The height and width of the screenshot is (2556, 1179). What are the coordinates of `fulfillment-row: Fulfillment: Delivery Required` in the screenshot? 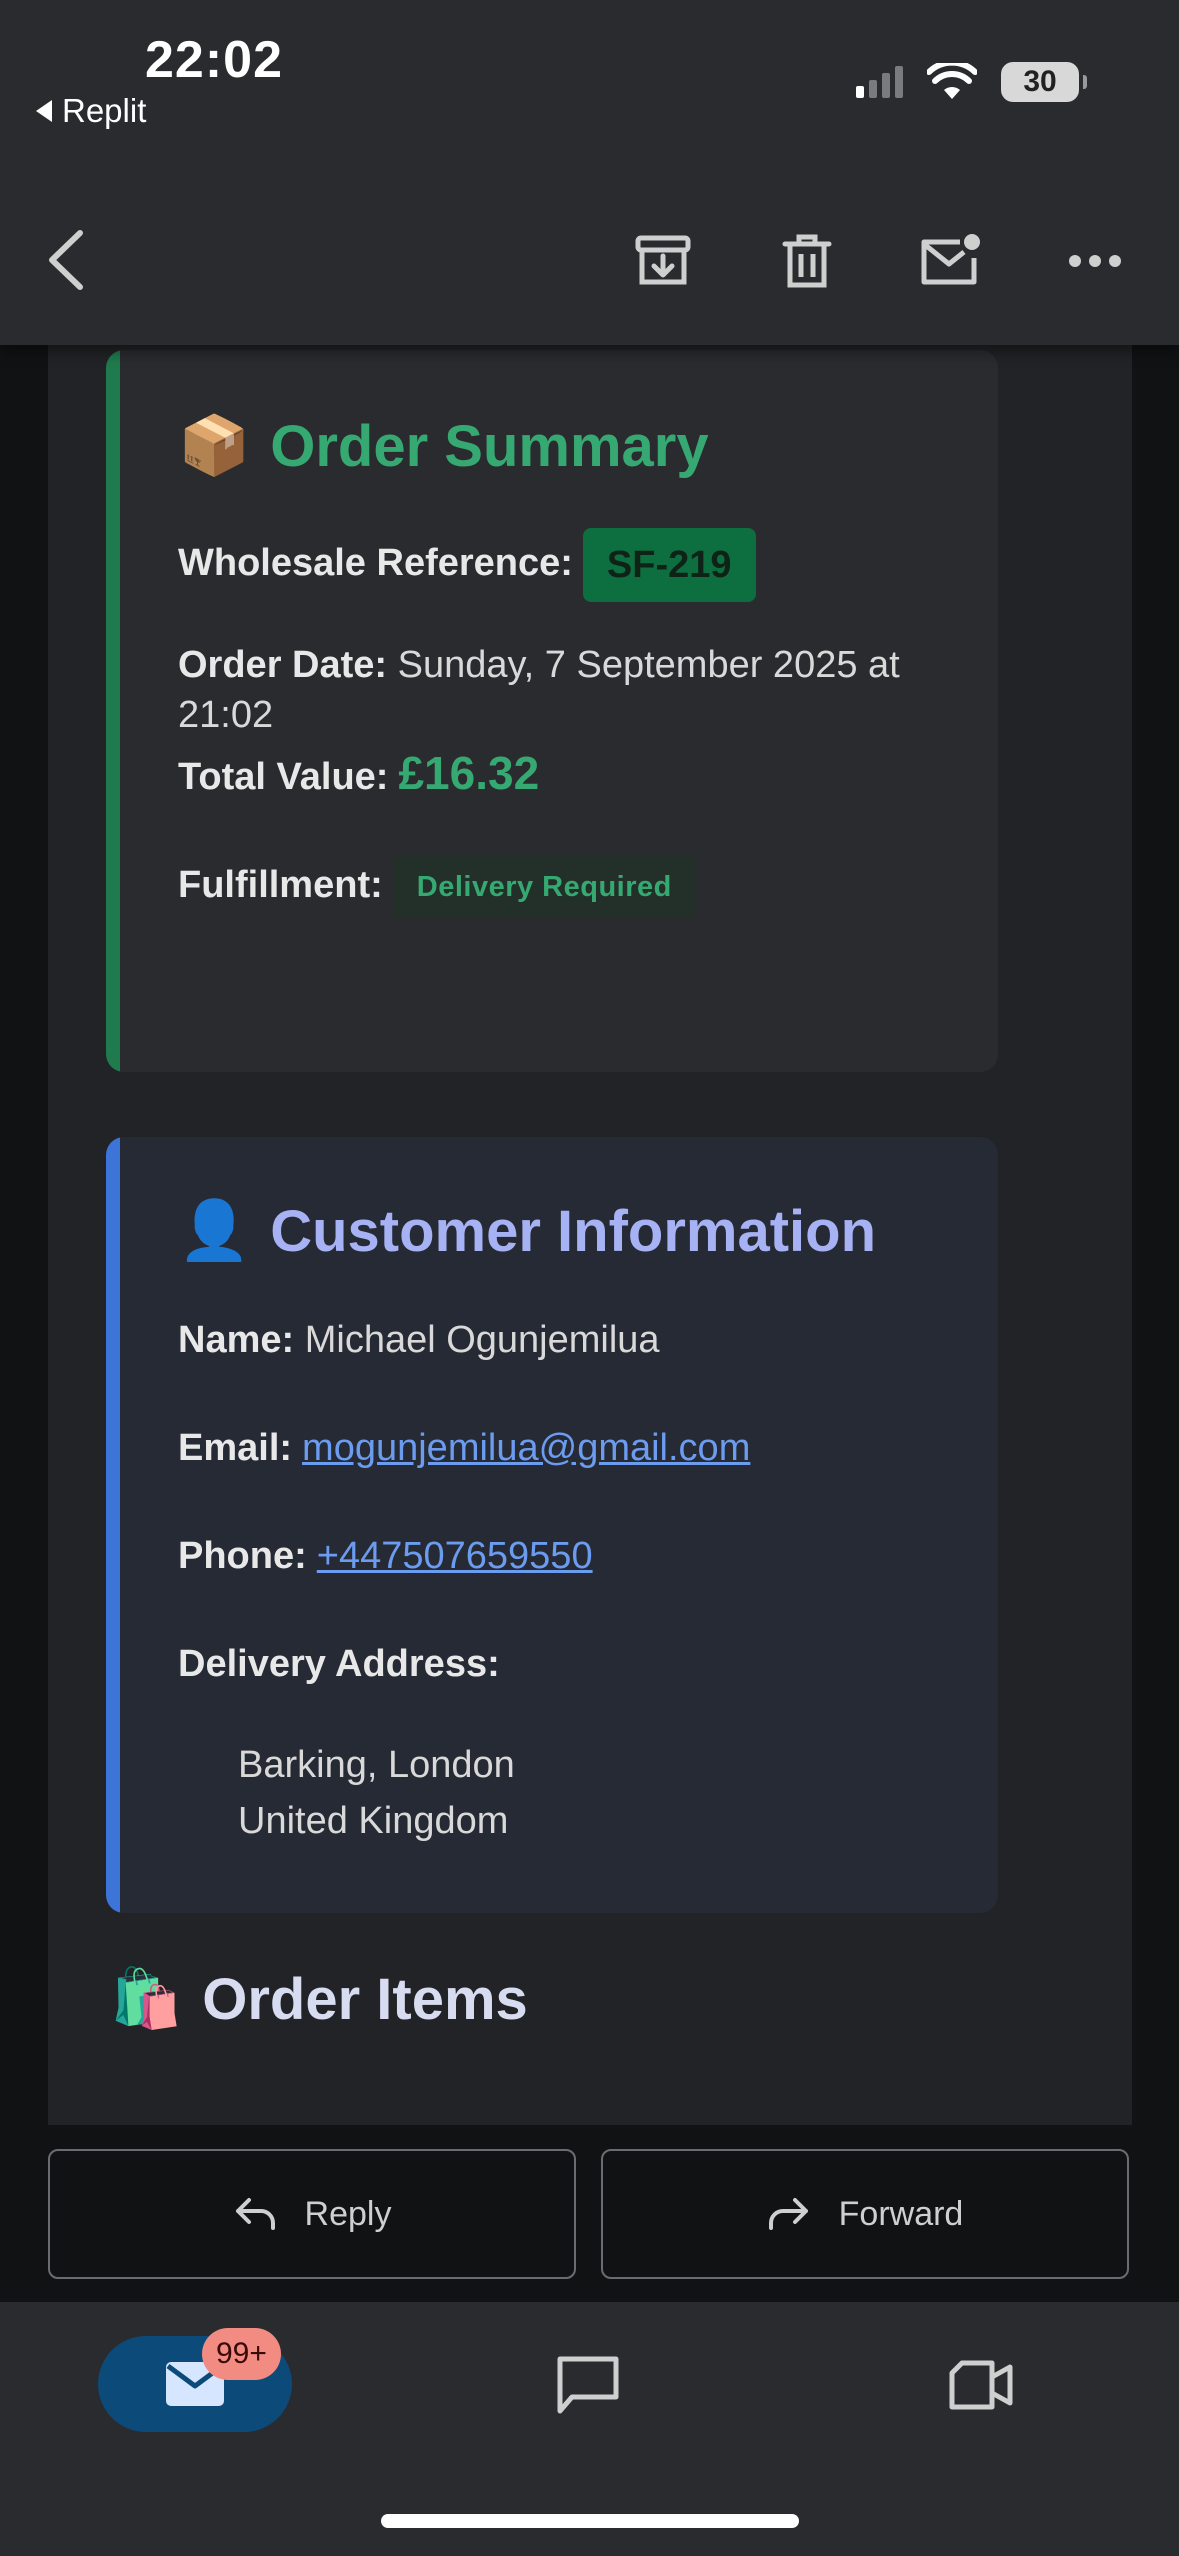 It's located at (437, 887).